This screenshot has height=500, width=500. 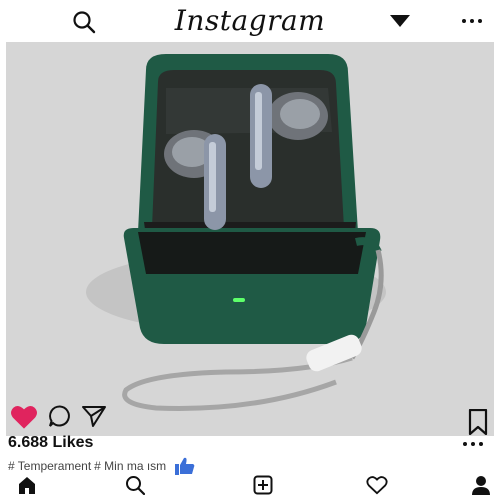 I want to click on activity-heart-icon, so click(x=377, y=485).